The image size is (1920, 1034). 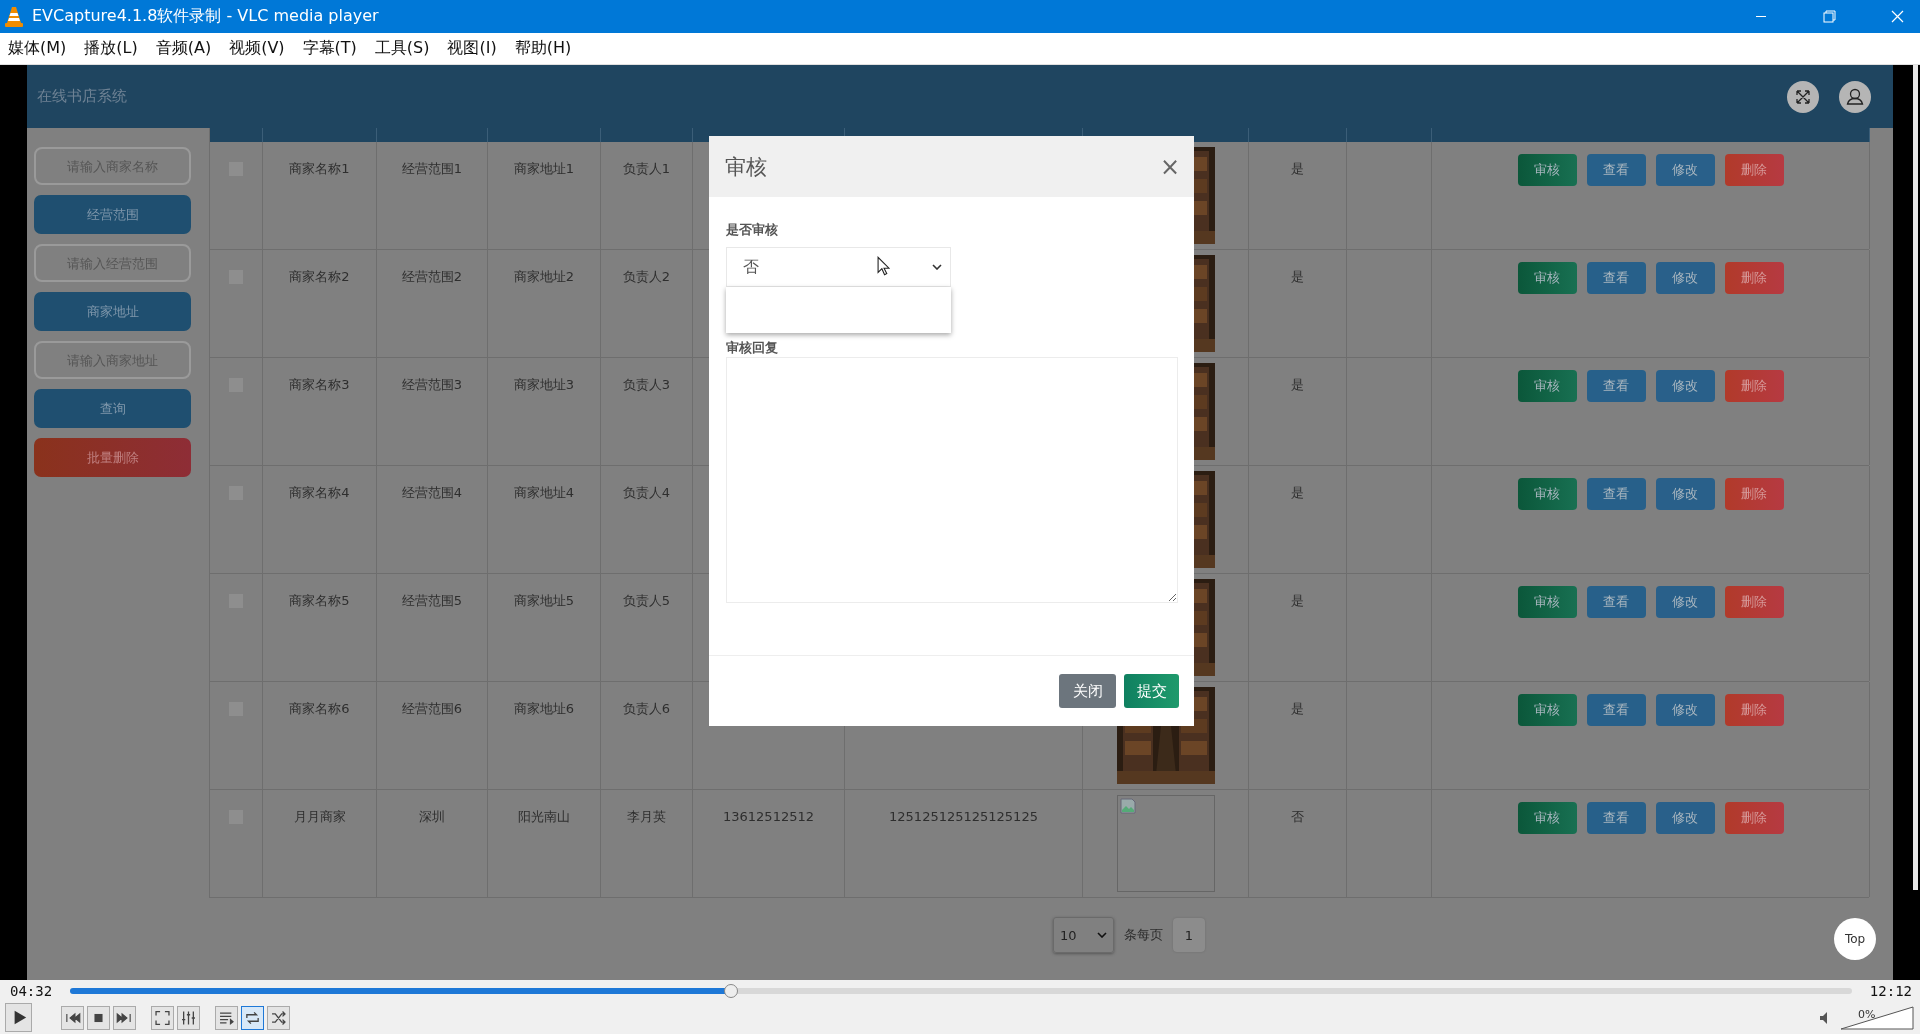 What do you see at coordinates (1151, 691) in the screenshot?
I see `submit-button: 提交` at bounding box center [1151, 691].